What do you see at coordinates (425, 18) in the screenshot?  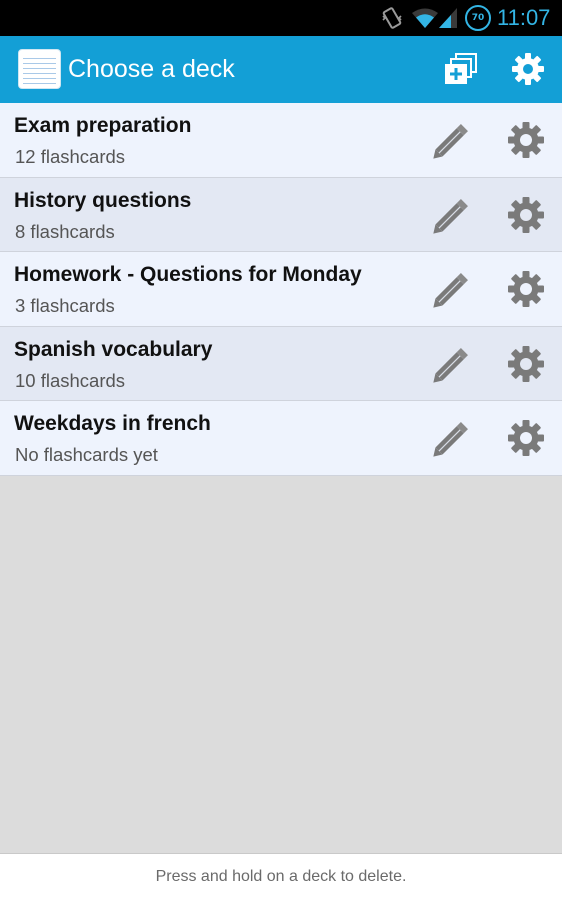 I see `wifi-icon` at bounding box center [425, 18].